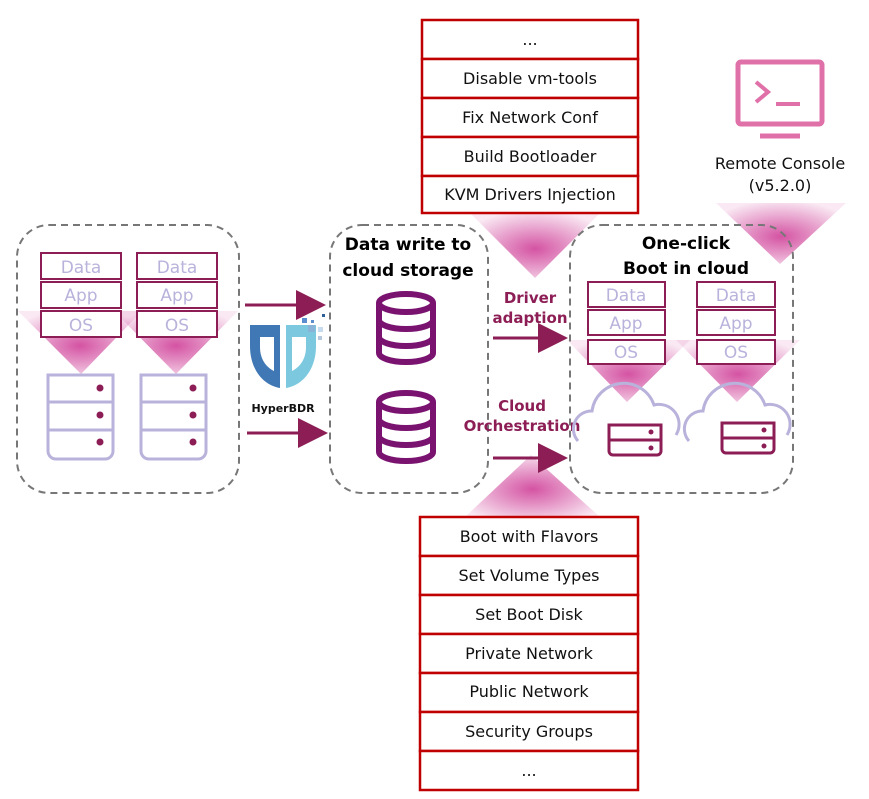 The image size is (869, 799). What do you see at coordinates (529, 614) in the screenshot?
I see `orchestration-step: Set Boot Disk` at bounding box center [529, 614].